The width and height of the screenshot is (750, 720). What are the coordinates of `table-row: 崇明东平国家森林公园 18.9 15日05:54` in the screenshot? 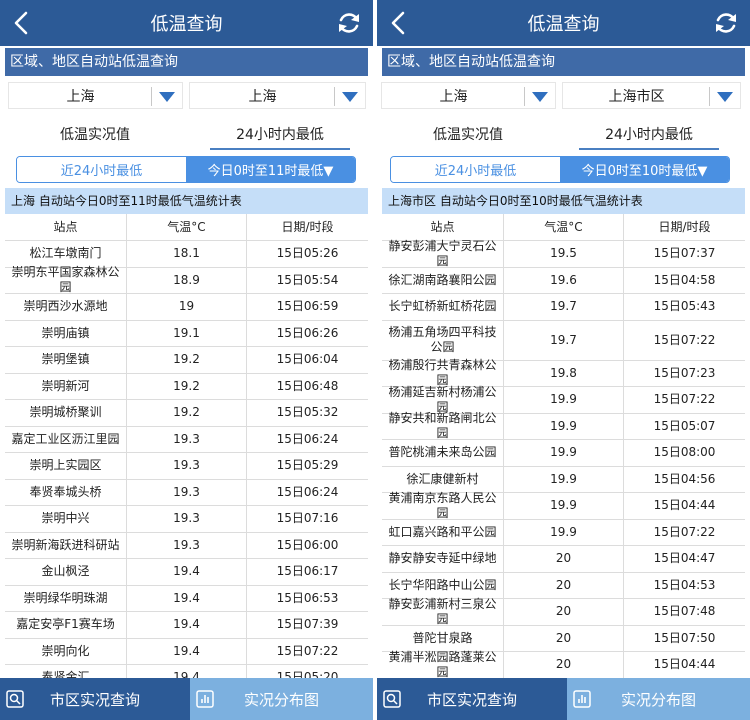 It's located at (186, 279).